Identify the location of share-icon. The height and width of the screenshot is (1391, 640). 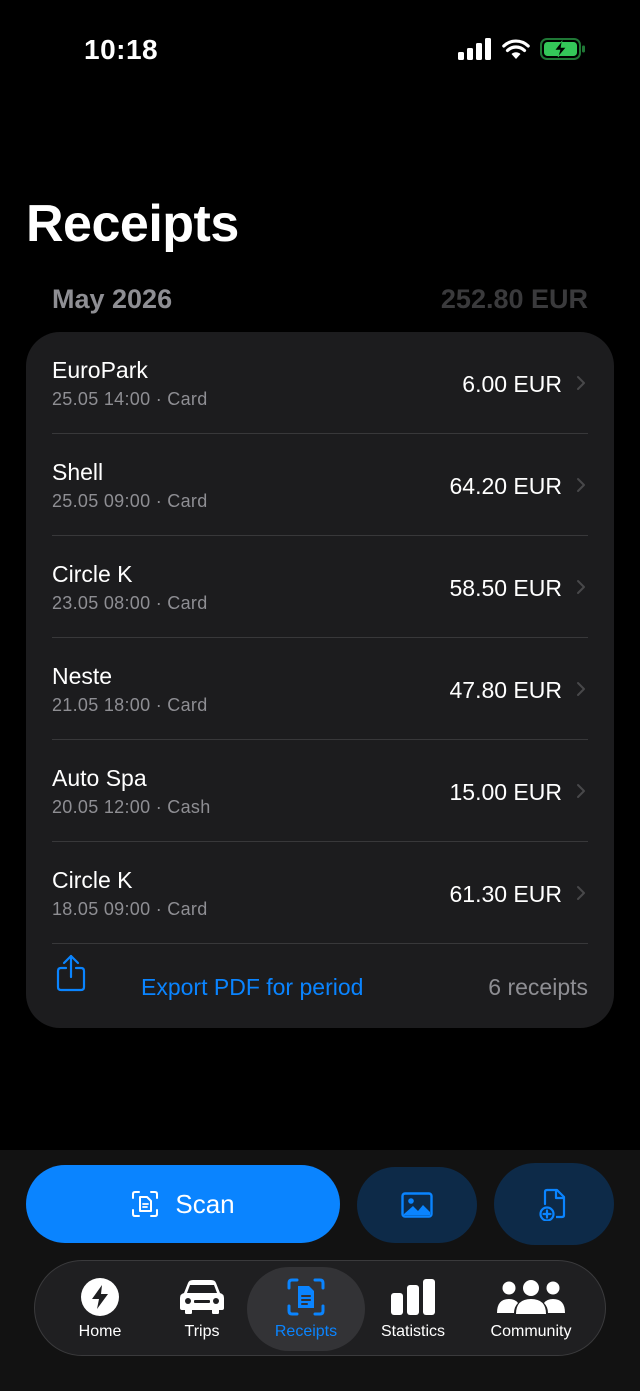
(71, 973).